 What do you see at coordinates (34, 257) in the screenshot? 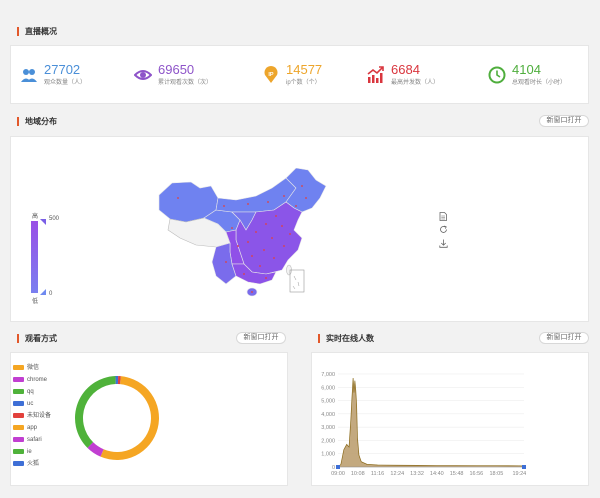
I see `visual-map-scale` at bounding box center [34, 257].